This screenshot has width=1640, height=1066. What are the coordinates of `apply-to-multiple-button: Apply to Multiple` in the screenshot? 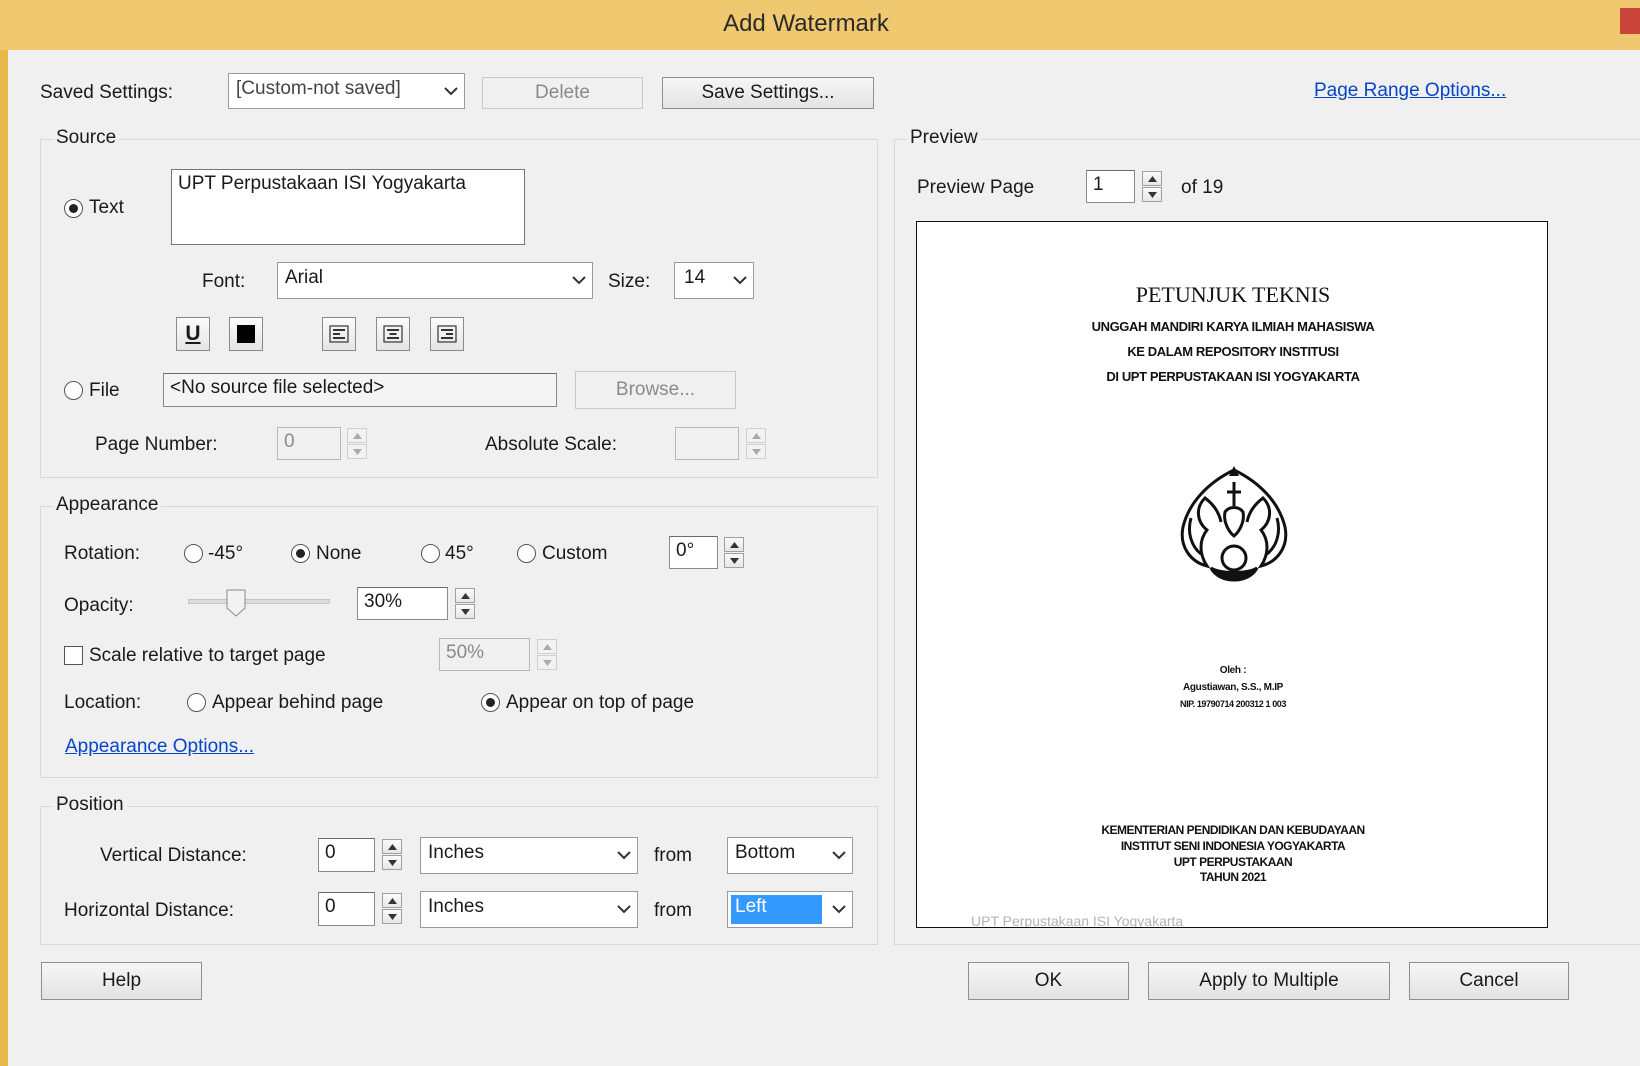 It's located at (1269, 981).